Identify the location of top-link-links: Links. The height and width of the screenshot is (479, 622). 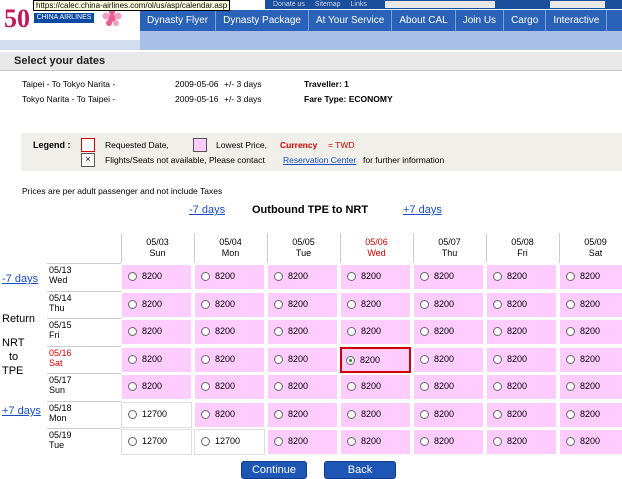
(359, 4).